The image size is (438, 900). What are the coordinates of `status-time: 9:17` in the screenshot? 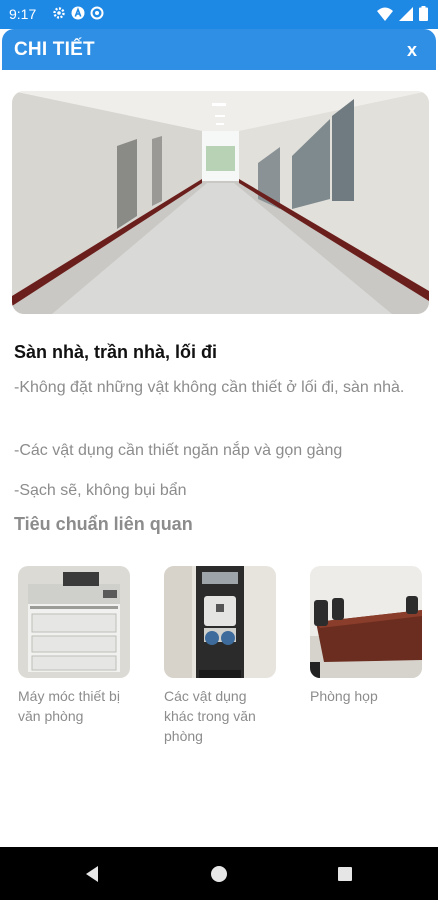 It's located at (23, 14).